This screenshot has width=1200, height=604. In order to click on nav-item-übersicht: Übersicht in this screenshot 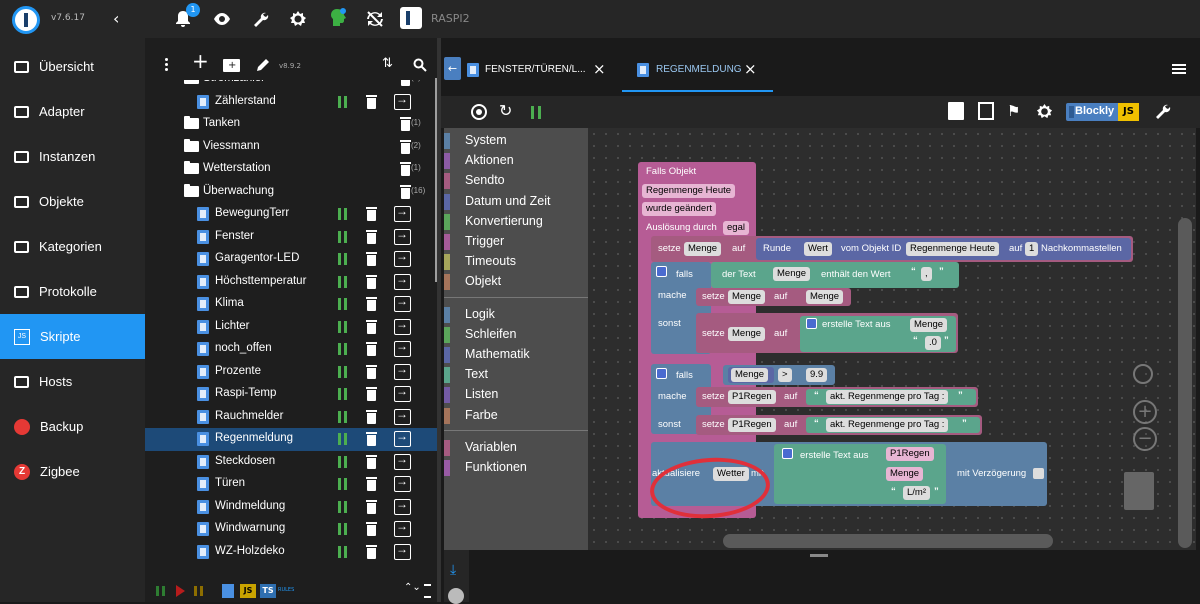, I will do `click(72, 66)`.